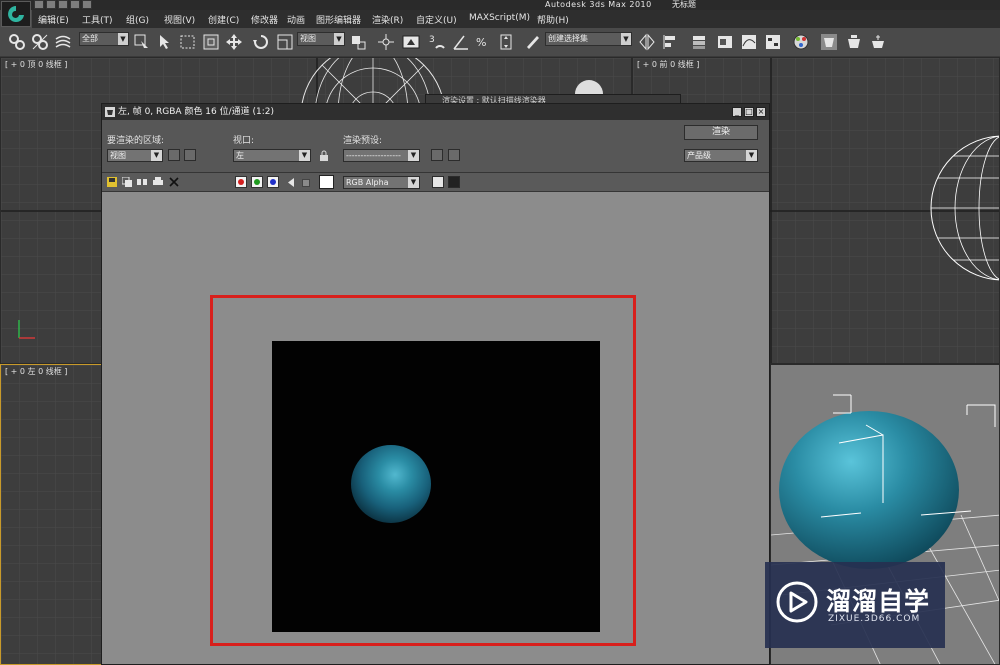 Image resolution: width=1000 pixels, height=665 pixels. I want to click on selection-filter-dropdown: 全部 ▼, so click(104, 39).